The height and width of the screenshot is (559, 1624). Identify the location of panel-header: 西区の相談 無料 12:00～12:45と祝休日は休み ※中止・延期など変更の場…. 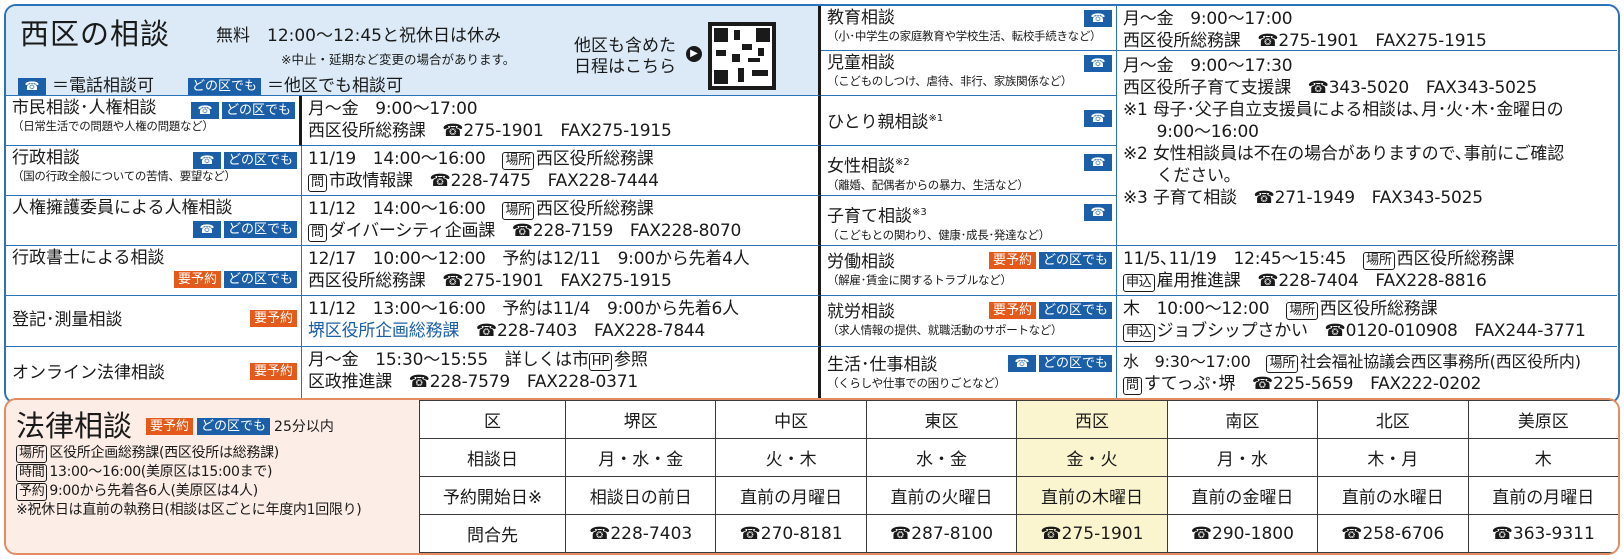
(413, 51).